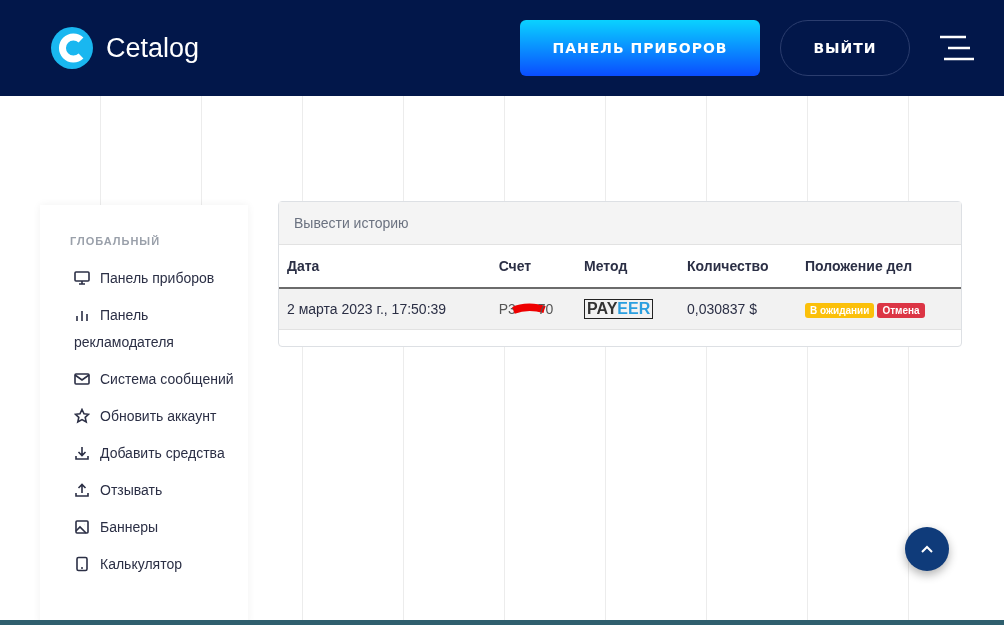  Describe the element at coordinates (620, 223) in the screenshot. I see `card-title: Вывести историю` at that location.